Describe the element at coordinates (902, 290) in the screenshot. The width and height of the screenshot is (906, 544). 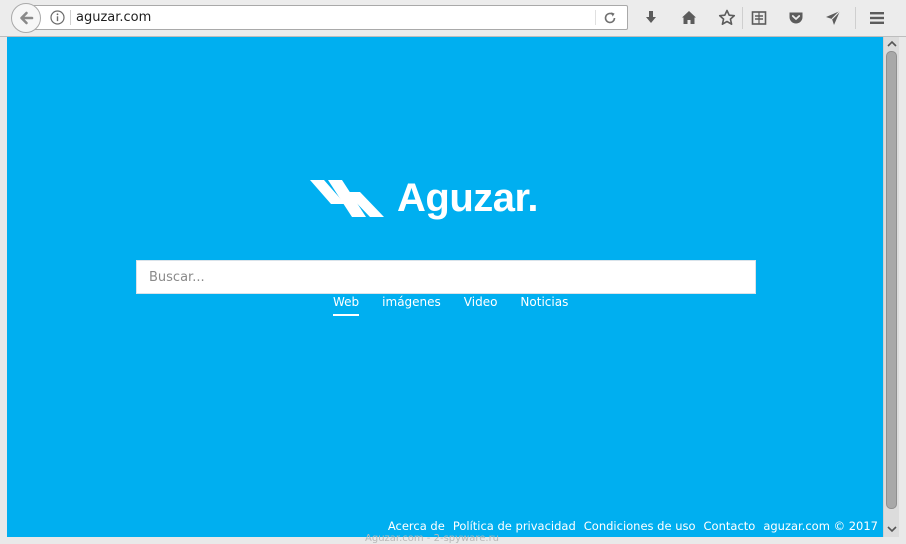
I see `window-right-edge` at that location.